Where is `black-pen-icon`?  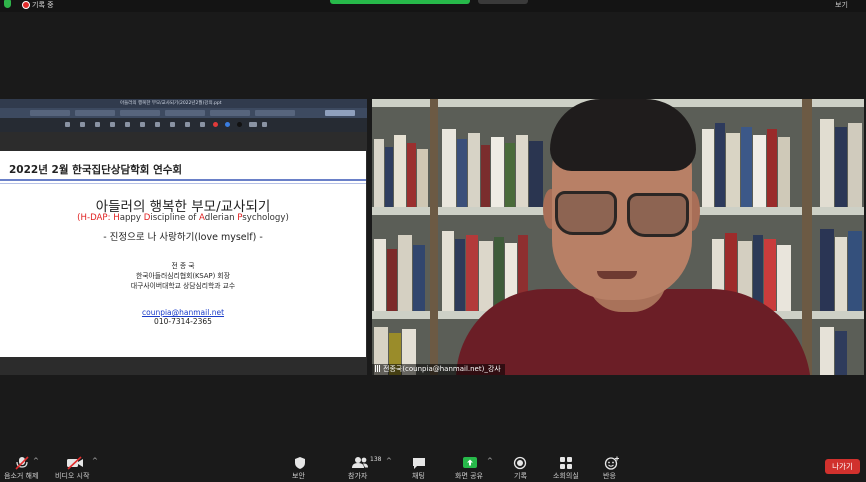
black-pen-icon is located at coordinates (239, 124).